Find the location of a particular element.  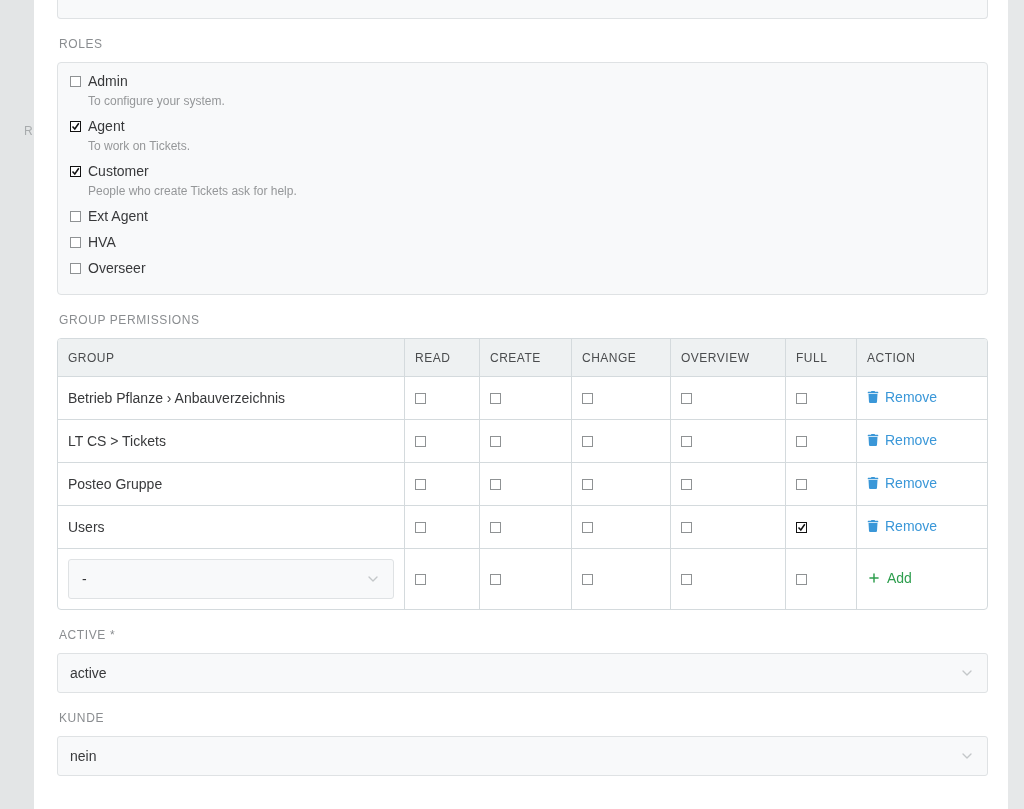

field-label: KUNDE is located at coordinates (82, 718).